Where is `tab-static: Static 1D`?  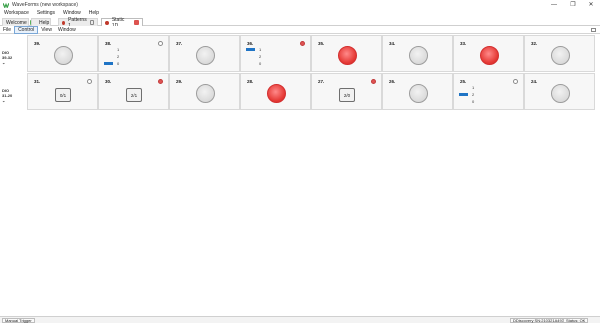 tab-static: Static 1D is located at coordinates (122, 23).